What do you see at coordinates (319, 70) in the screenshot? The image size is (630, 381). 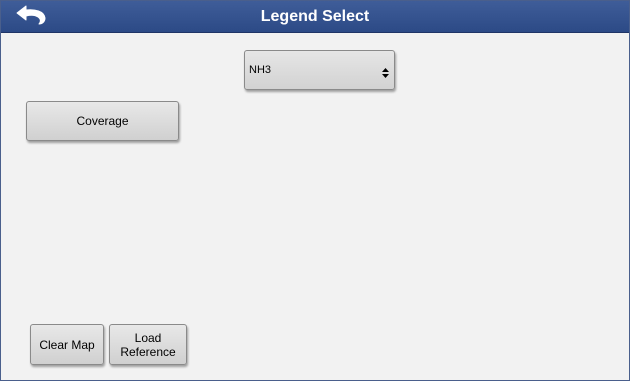 I see `legend-select-dropdown: NH3` at bounding box center [319, 70].